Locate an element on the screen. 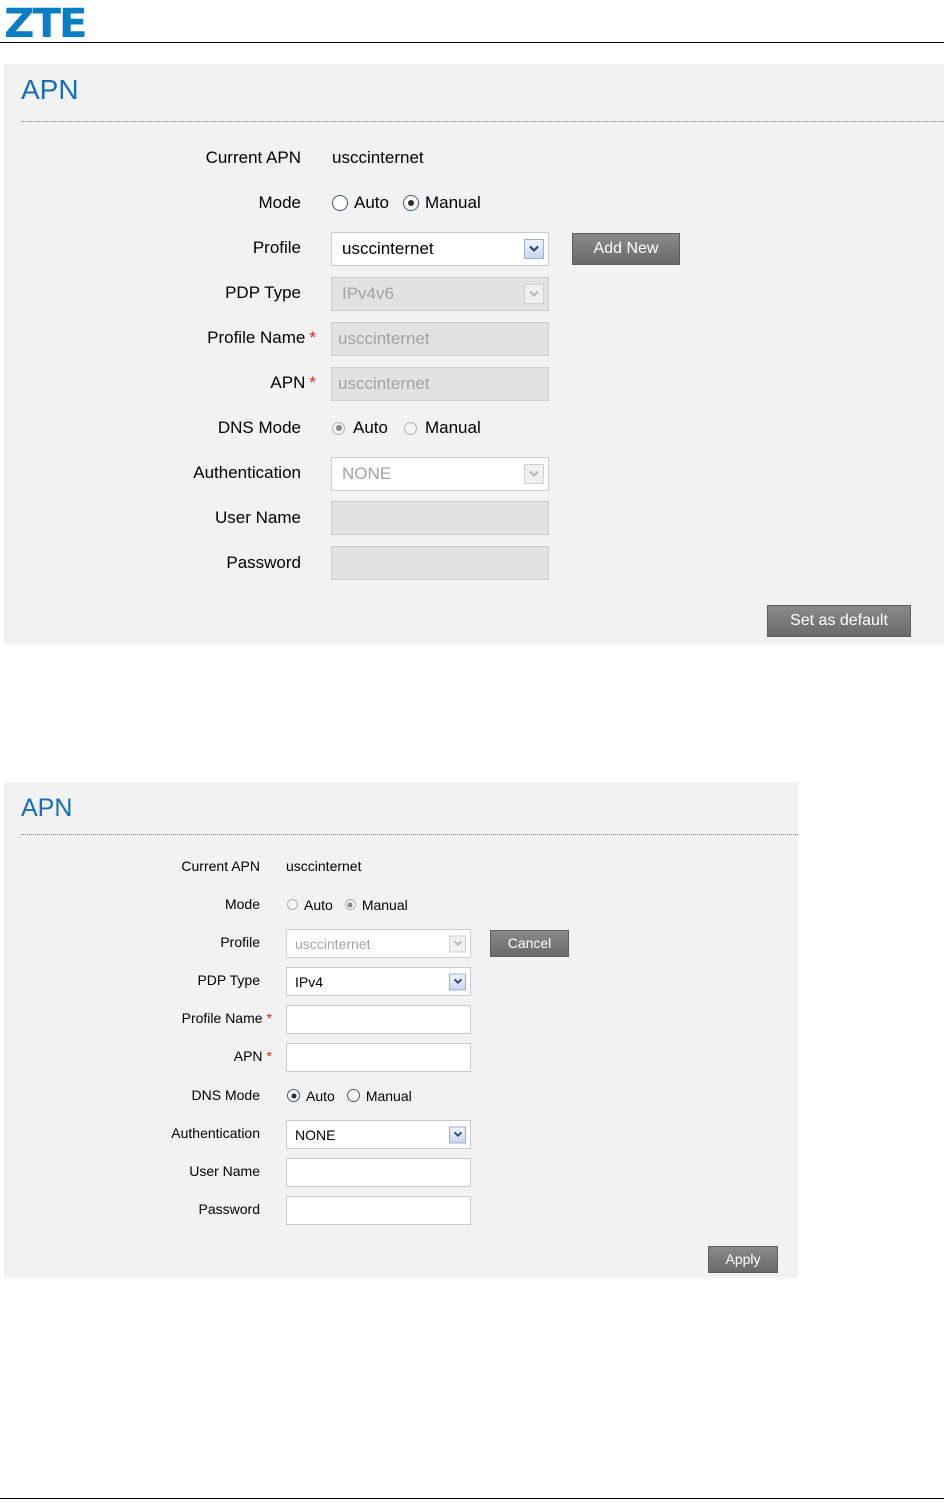 The height and width of the screenshot is (1502, 944). profile-name-input is located at coordinates (378, 1019).